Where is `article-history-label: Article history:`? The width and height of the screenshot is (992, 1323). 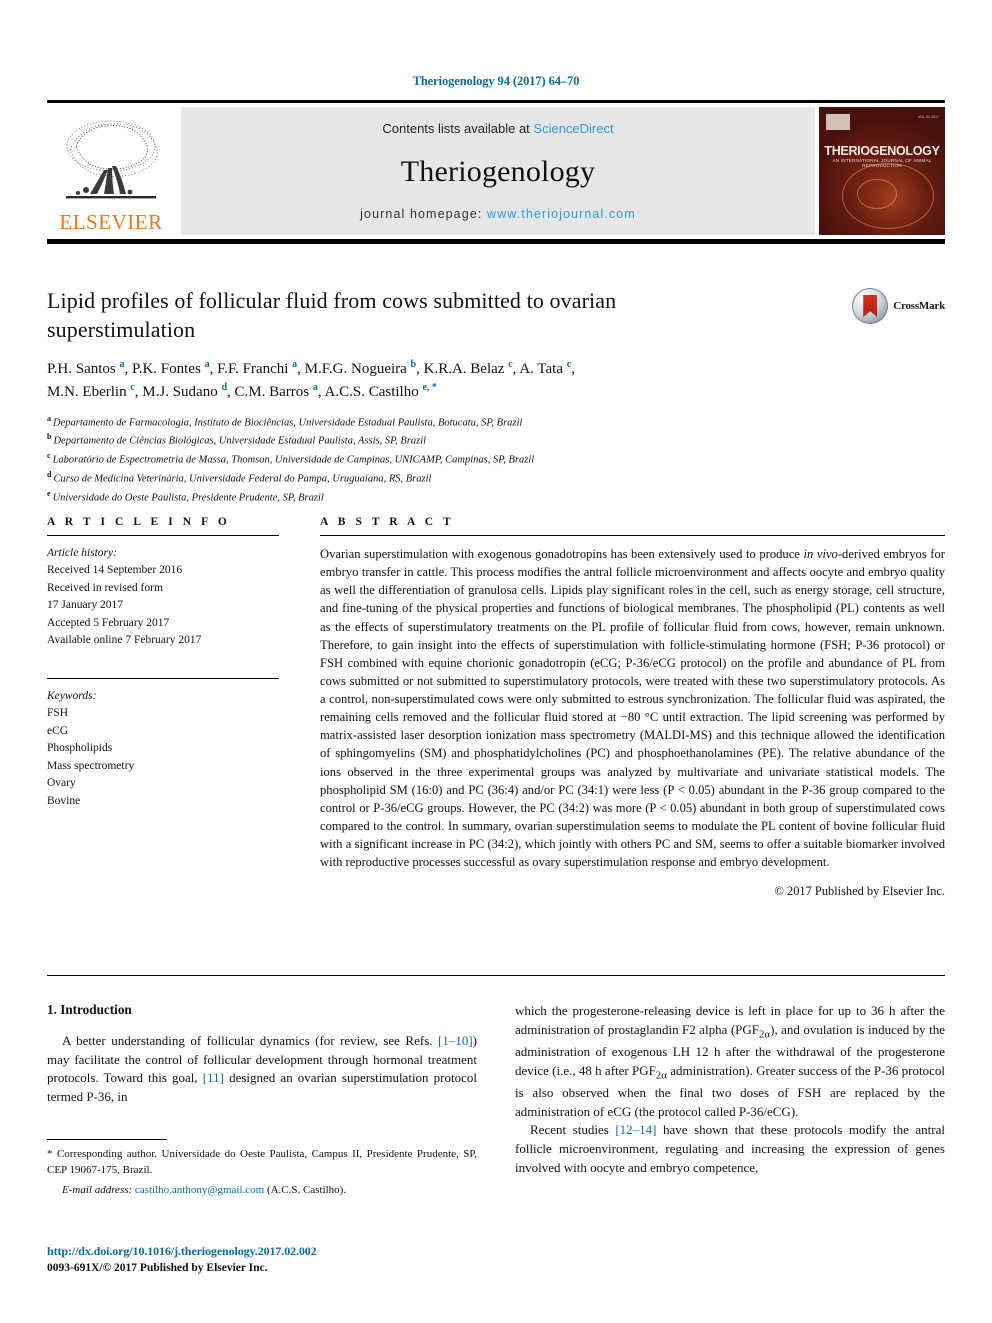
article-history-label: Article history: is located at coordinates (82, 553).